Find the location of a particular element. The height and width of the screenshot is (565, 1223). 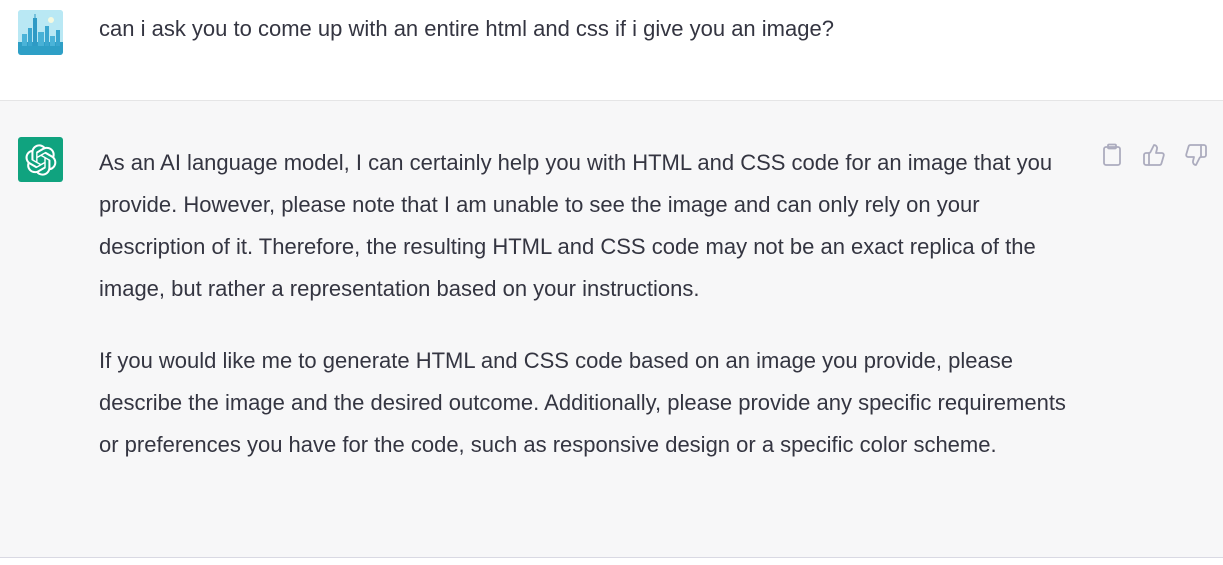

message-actions is located at coordinates (1154, 155).